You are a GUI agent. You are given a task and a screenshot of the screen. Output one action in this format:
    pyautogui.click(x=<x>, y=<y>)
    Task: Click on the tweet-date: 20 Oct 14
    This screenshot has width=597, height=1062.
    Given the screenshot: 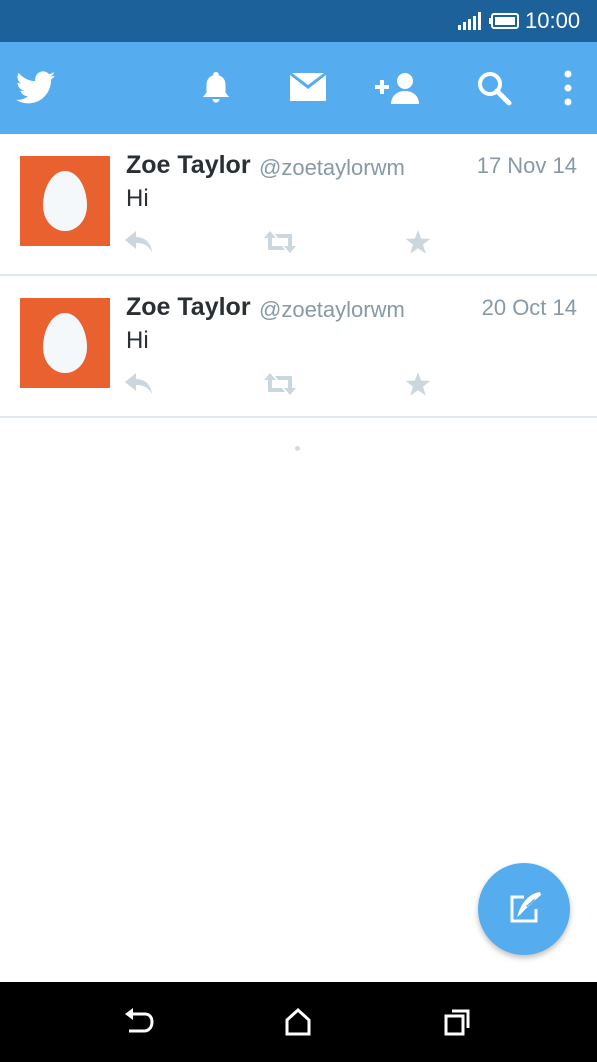 What is the action you would take?
    pyautogui.click(x=529, y=307)
    